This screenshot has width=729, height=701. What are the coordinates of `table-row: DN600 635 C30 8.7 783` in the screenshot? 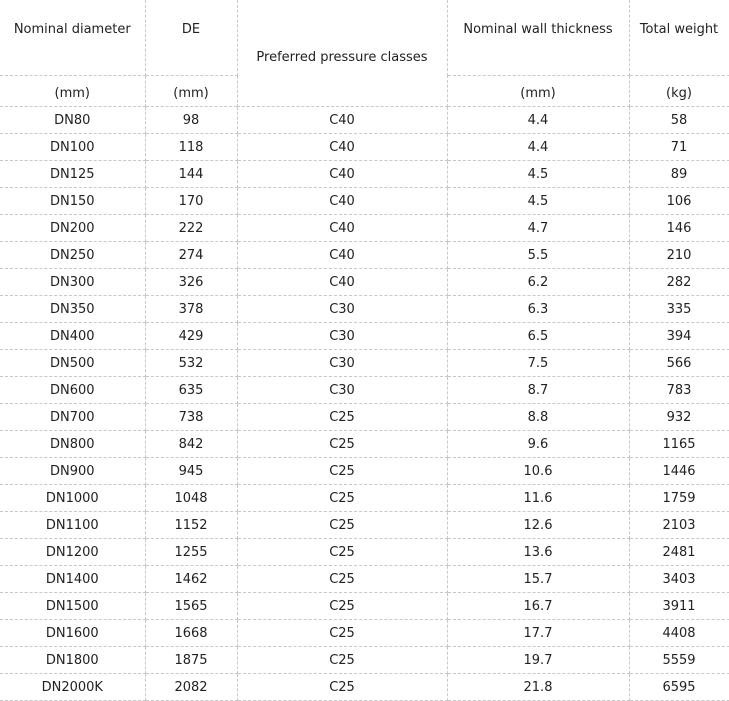 It's located at (364, 390).